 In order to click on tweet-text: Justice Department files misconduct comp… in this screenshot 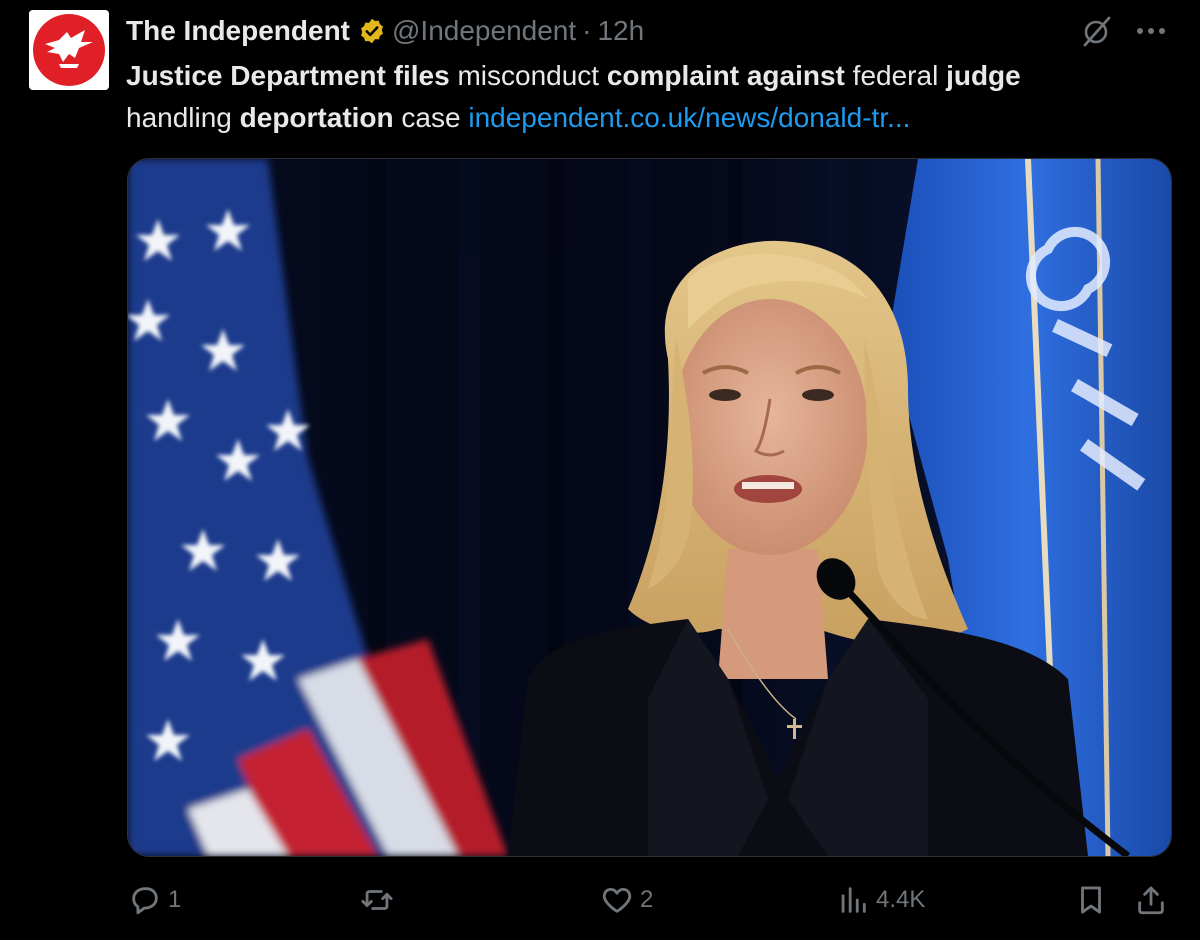, I will do `click(651, 97)`.